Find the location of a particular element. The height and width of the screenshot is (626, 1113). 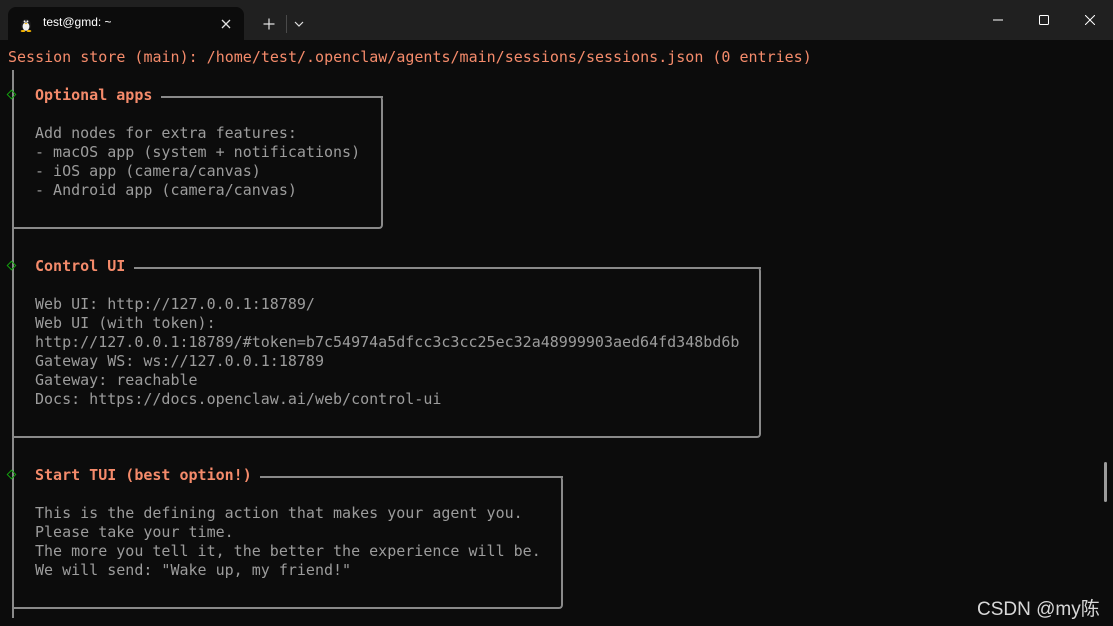

section-line: - Android app (camera/canvas) is located at coordinates (166, 190).